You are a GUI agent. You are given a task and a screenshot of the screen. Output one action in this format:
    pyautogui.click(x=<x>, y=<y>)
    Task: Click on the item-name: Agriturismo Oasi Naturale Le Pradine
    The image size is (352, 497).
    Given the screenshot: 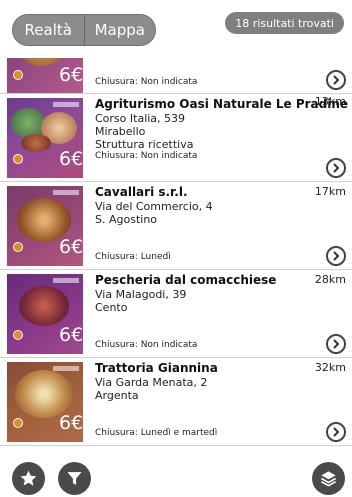 What is the action you would take?
    pyautogui.click(x=222, y=104)
    